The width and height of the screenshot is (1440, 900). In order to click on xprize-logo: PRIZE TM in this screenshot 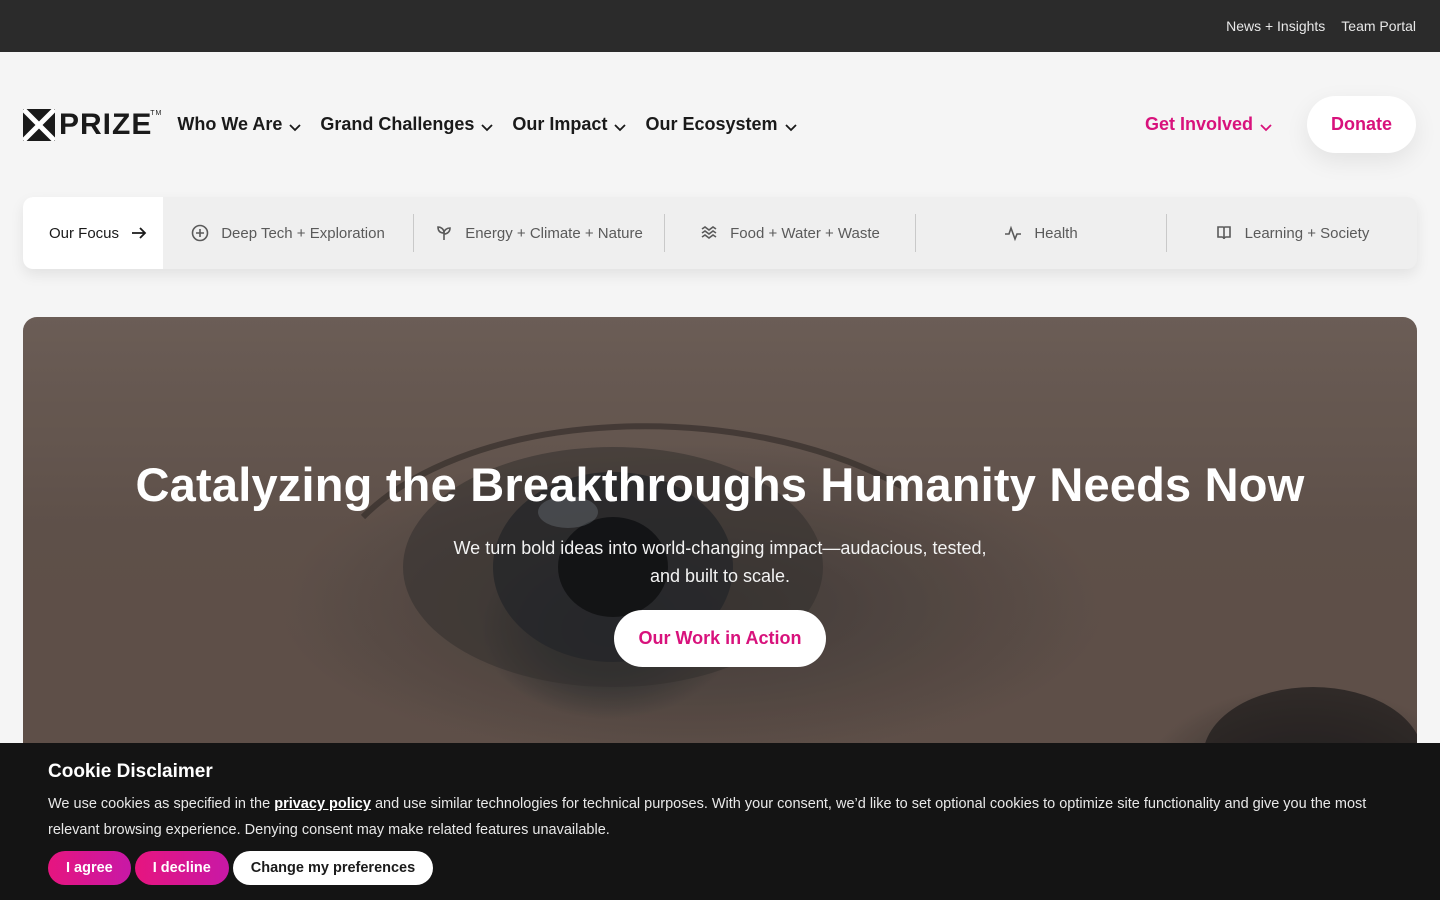, I will do `click(92, 124)`.